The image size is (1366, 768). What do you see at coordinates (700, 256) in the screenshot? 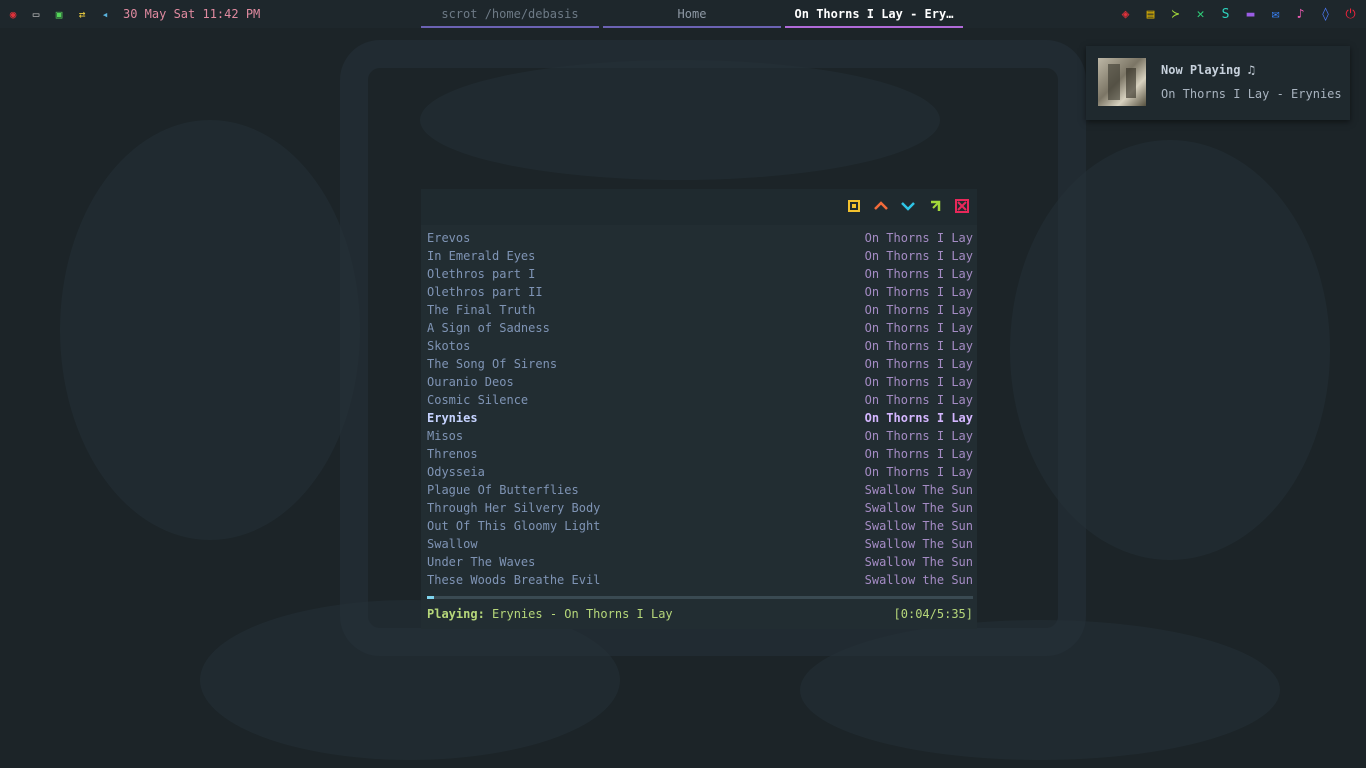
I see `track-row: In Emerald Eyes On Thorns I Lay` at bounding box center [700, 256].